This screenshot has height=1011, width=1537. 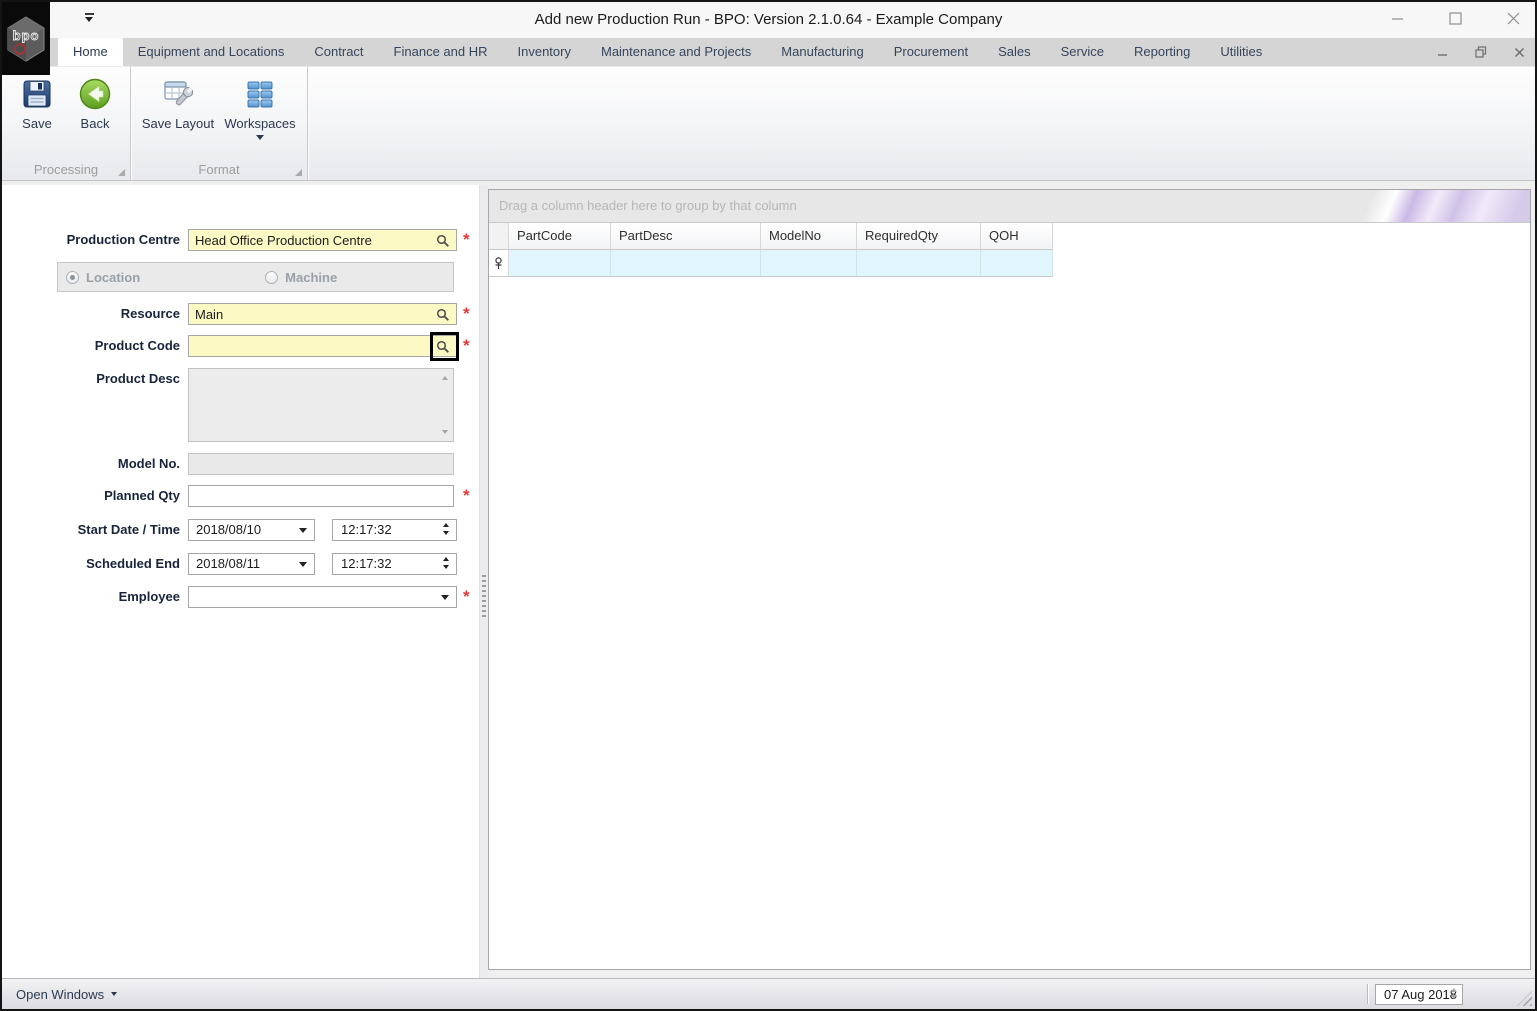 What do you see at coordinates (499, 263) in the screenshot?
I see `filter-row-indicator` at bounding box center [499, 263].